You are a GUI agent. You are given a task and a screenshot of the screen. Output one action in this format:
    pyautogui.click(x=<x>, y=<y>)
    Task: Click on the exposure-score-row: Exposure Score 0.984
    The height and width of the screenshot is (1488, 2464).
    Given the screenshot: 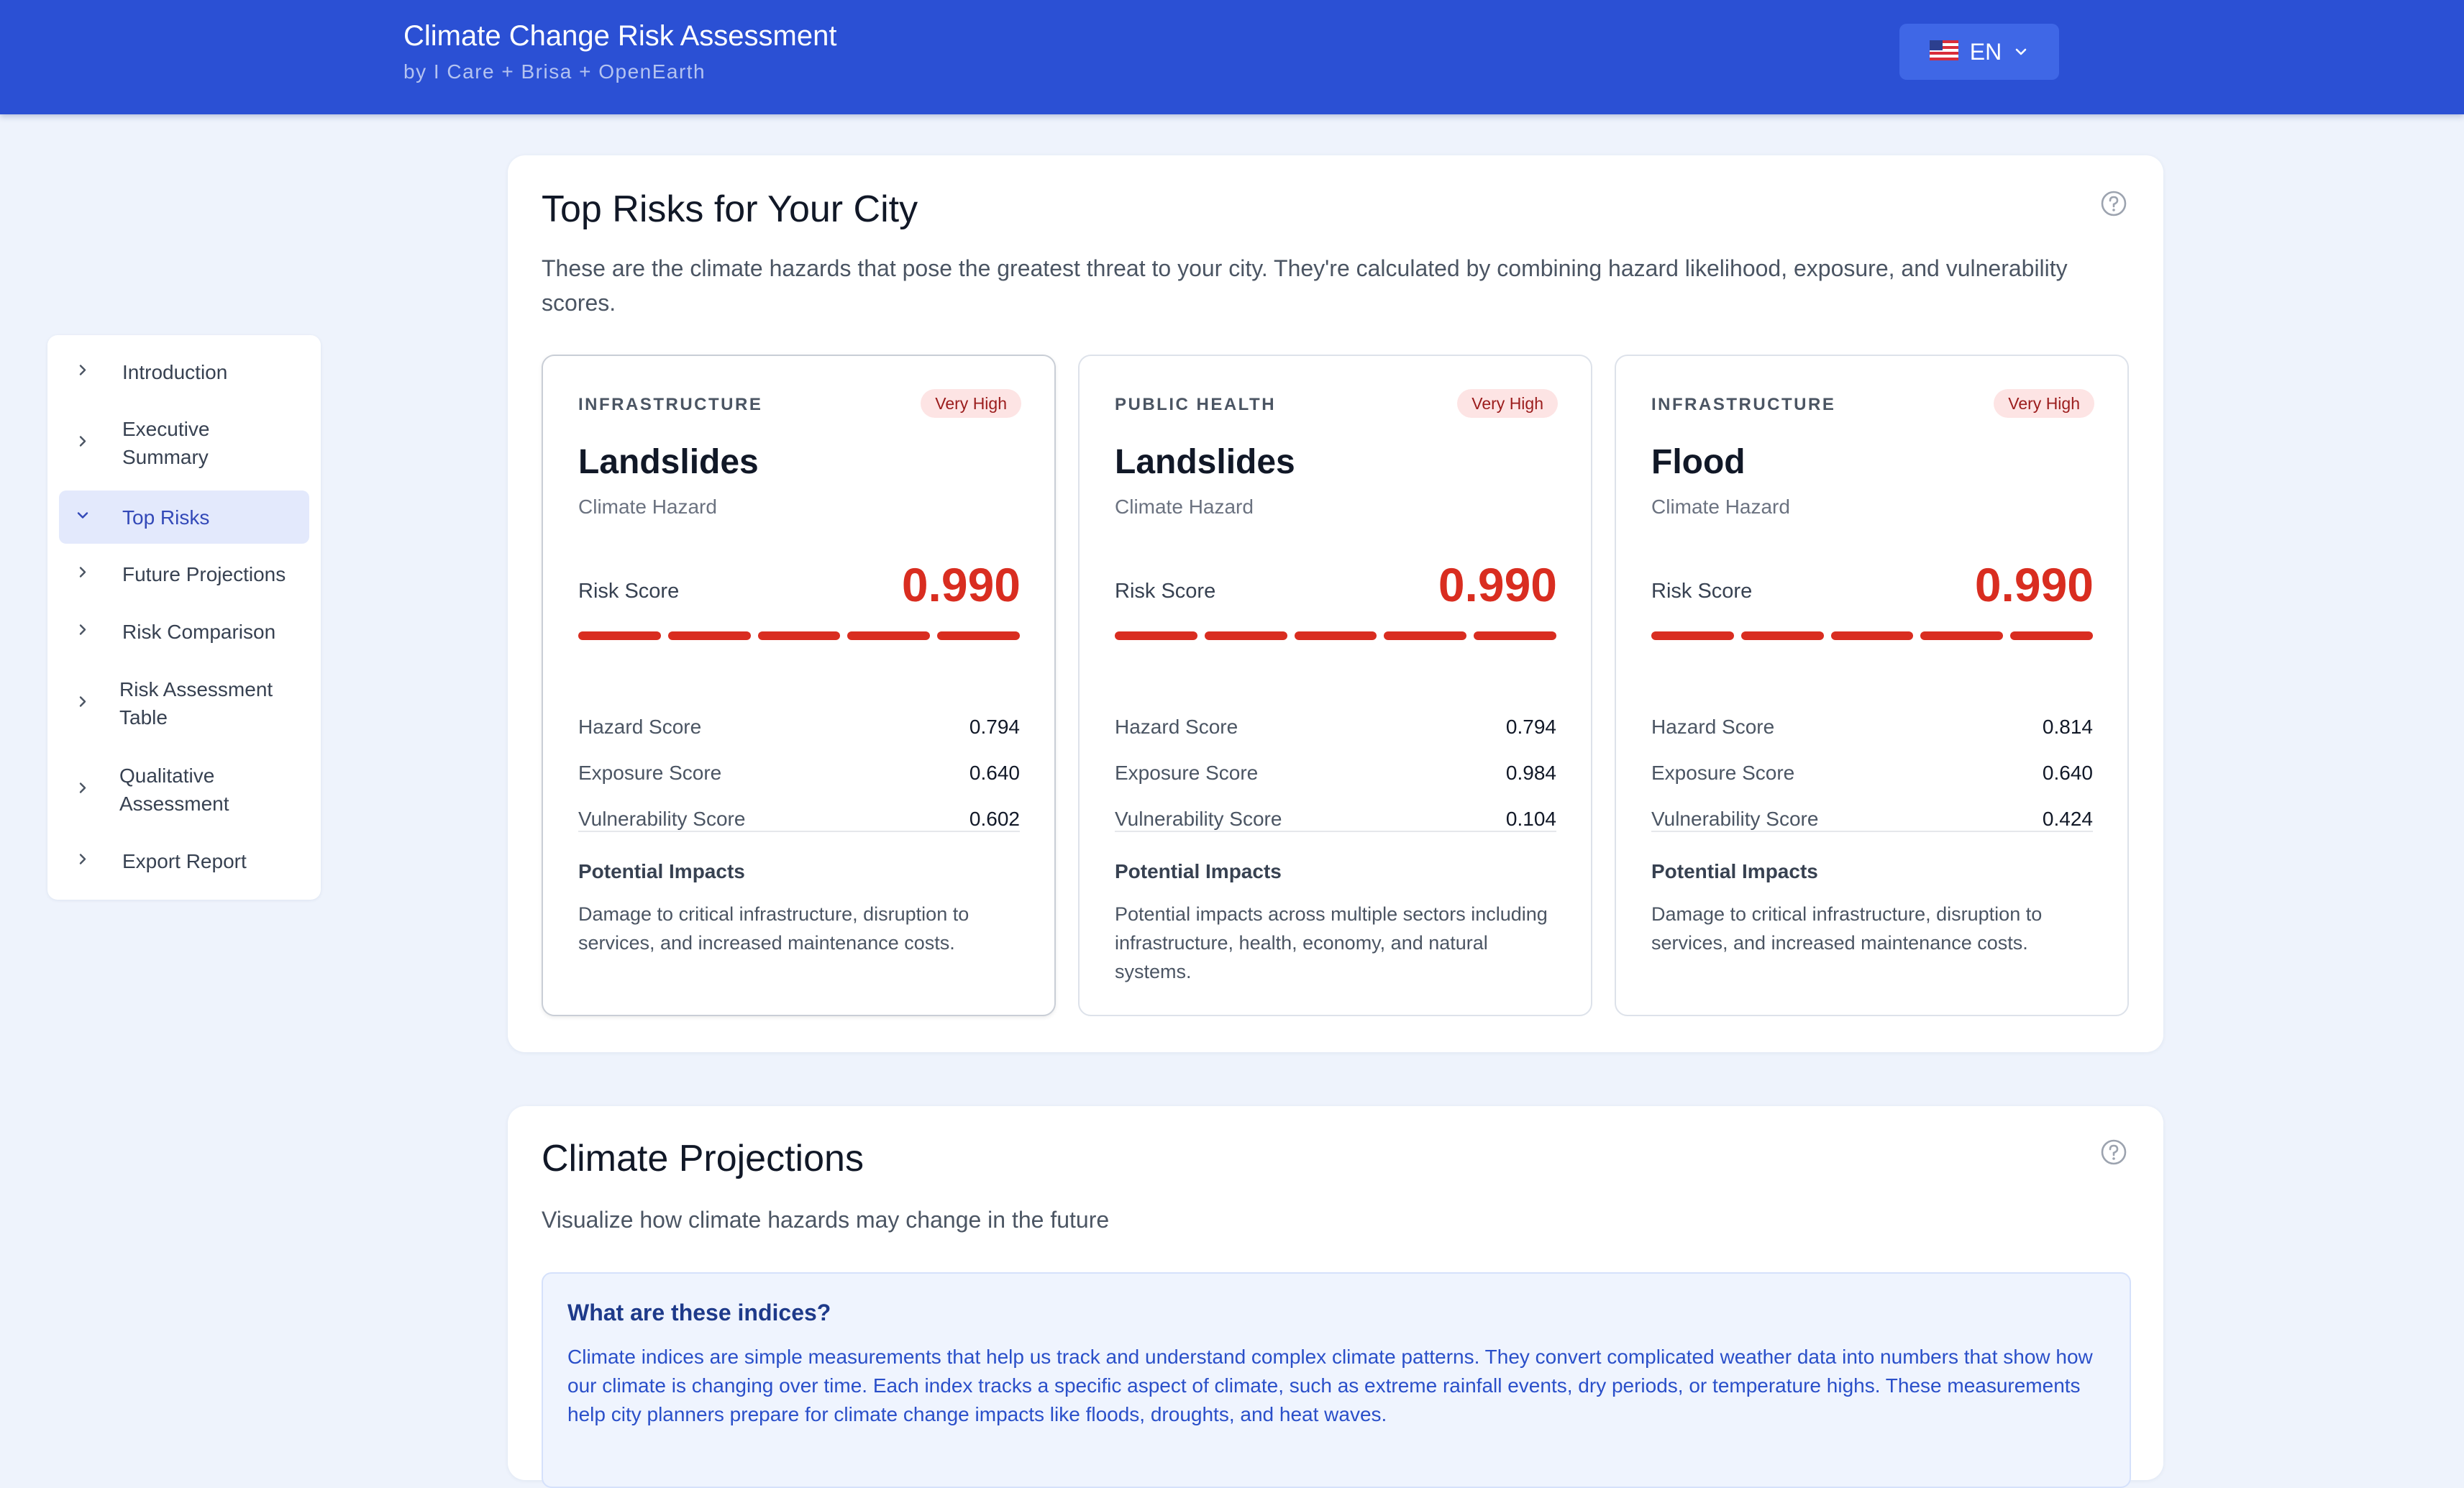 What is the action you would take?
    pyautogui.click(x=1335, y=776)
    